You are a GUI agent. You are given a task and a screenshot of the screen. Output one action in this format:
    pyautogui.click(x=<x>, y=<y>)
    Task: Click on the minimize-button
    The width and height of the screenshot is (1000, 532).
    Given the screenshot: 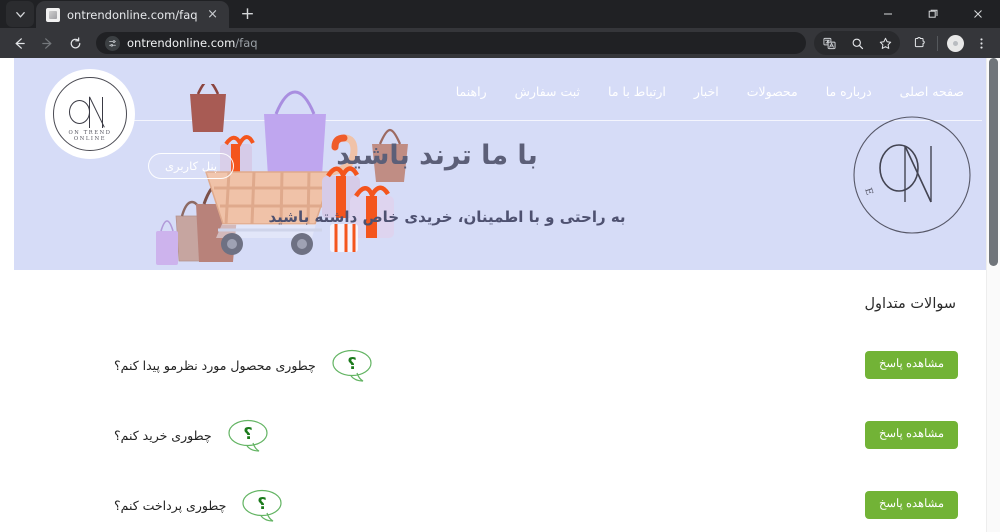 What is the action you would take?
    pyautogui.click(x=887, y=14)
    